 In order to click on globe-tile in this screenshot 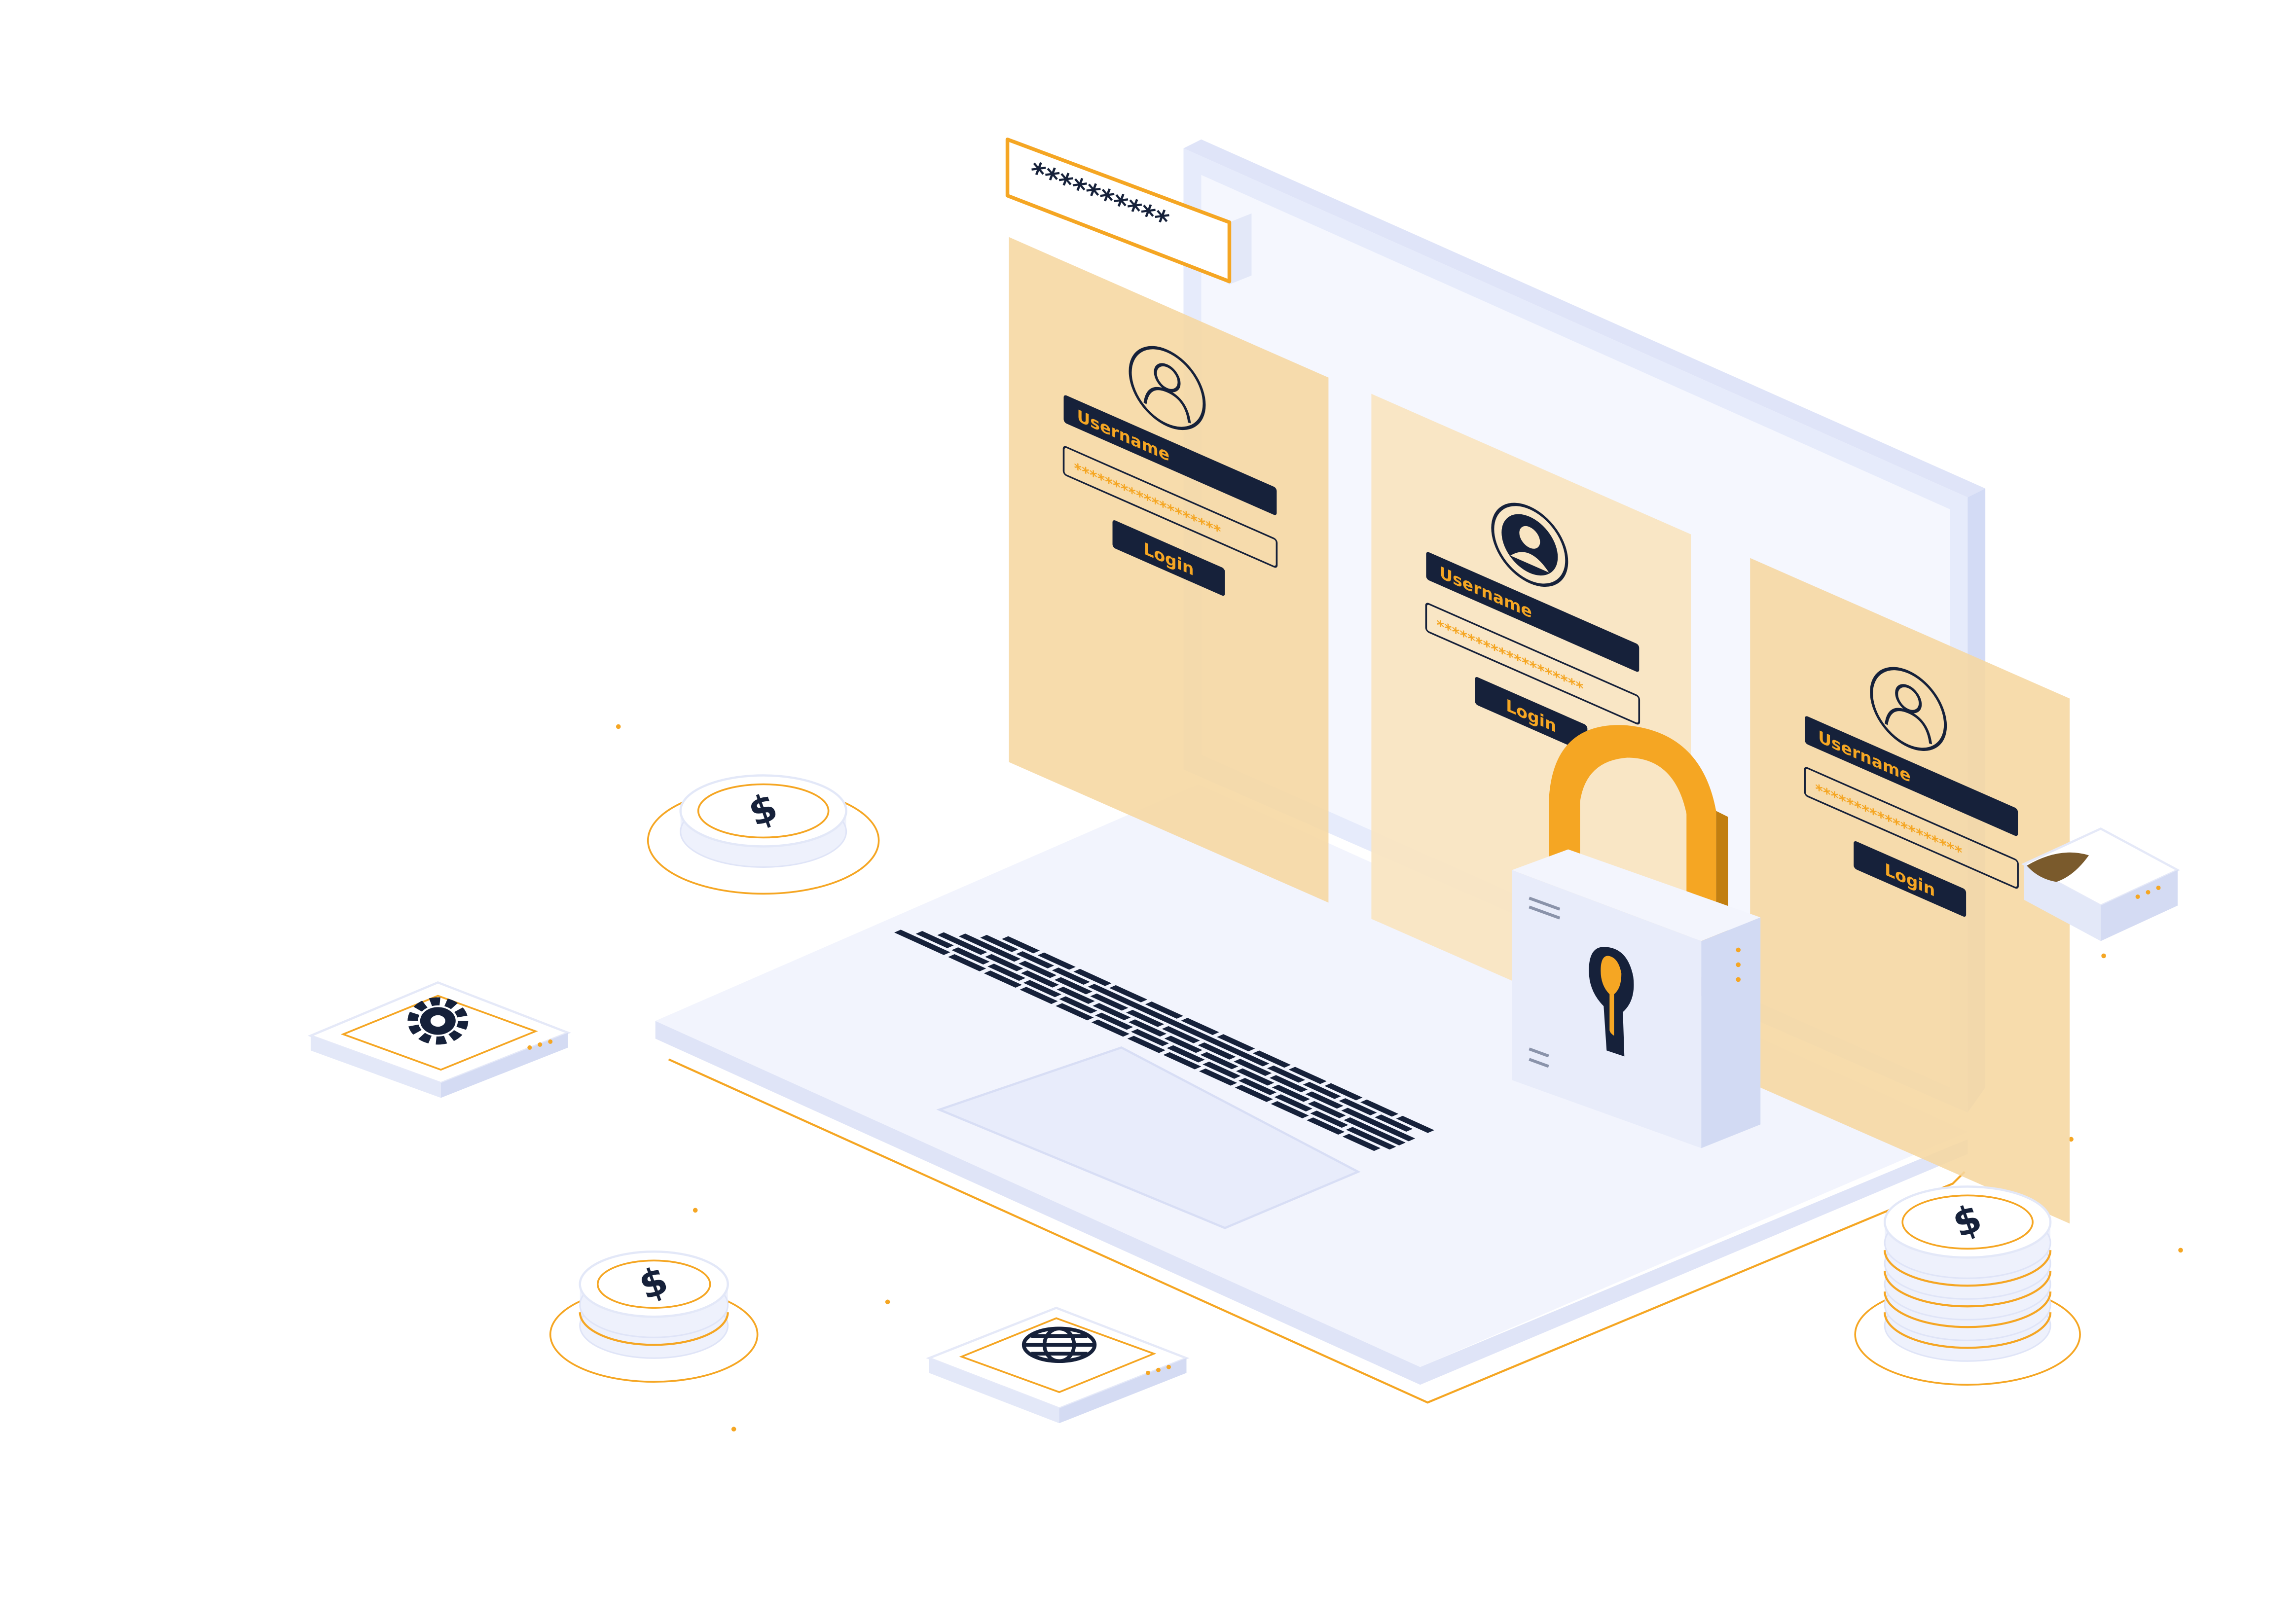, I will do `click(1058, 1365)`.